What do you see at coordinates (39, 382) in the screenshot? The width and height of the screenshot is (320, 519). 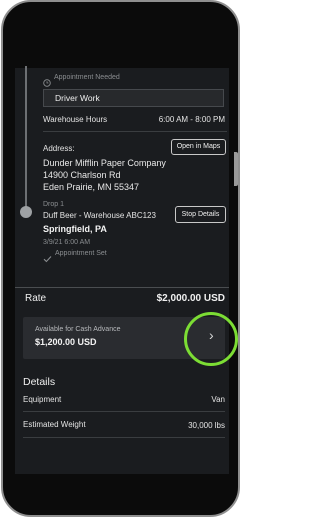 I see `details-title: Details` at bounding box center [39, 382].